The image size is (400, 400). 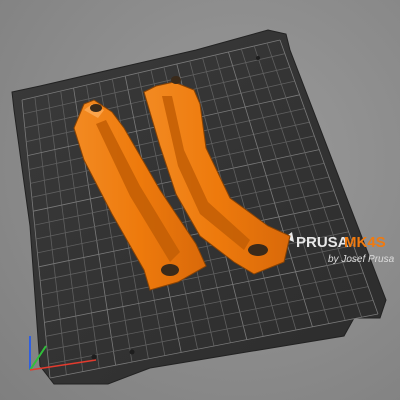 What do you see at coordinates (365, 242) in the screenshot?
I see `bed-model-text: MK4S` at bounding box center [365, 242].